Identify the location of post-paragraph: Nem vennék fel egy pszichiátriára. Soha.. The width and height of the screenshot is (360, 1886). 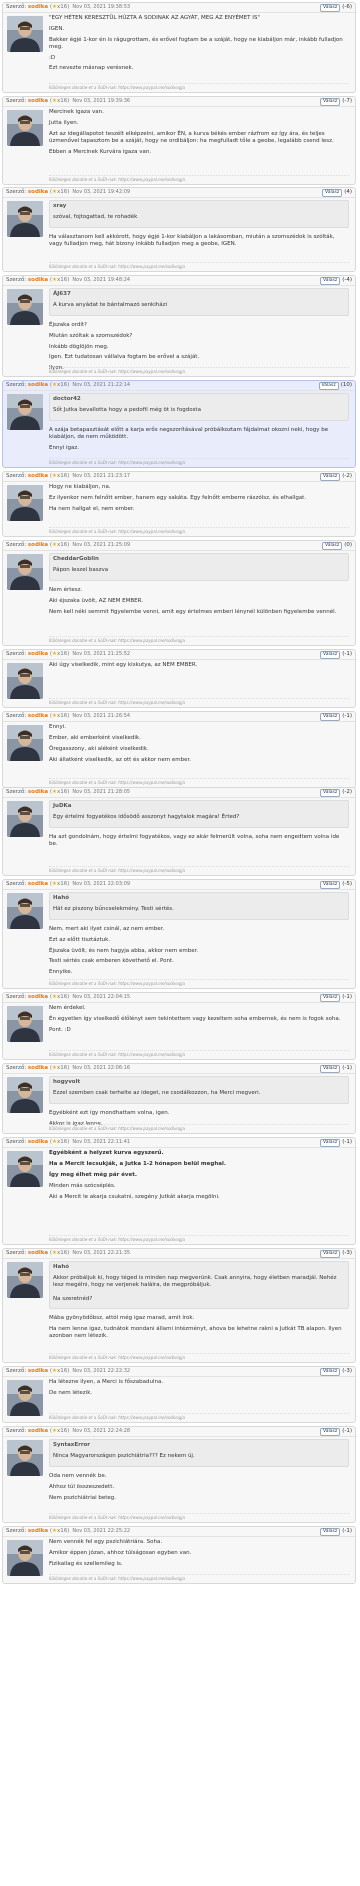
(106, 1542).